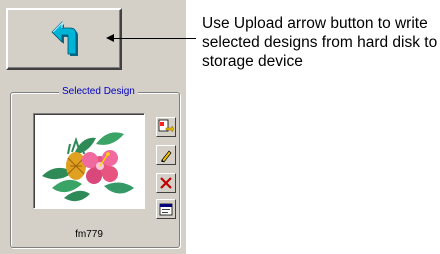 Image resolution: width=440 pixels, height=254 pixels. I want to click on upload-arrow-icon, so click(64, 38).